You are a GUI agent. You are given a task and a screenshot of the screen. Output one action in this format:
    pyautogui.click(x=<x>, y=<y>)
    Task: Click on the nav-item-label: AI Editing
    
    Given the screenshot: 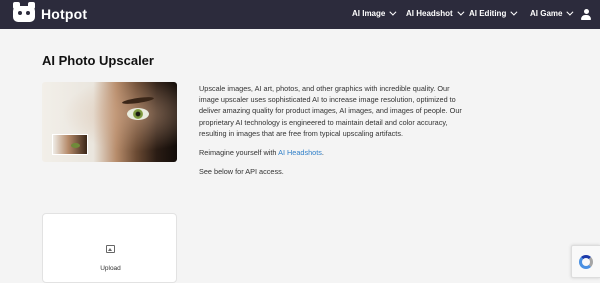 What is the action you would take?
    pyautogui.click(x=488, y=13)
    